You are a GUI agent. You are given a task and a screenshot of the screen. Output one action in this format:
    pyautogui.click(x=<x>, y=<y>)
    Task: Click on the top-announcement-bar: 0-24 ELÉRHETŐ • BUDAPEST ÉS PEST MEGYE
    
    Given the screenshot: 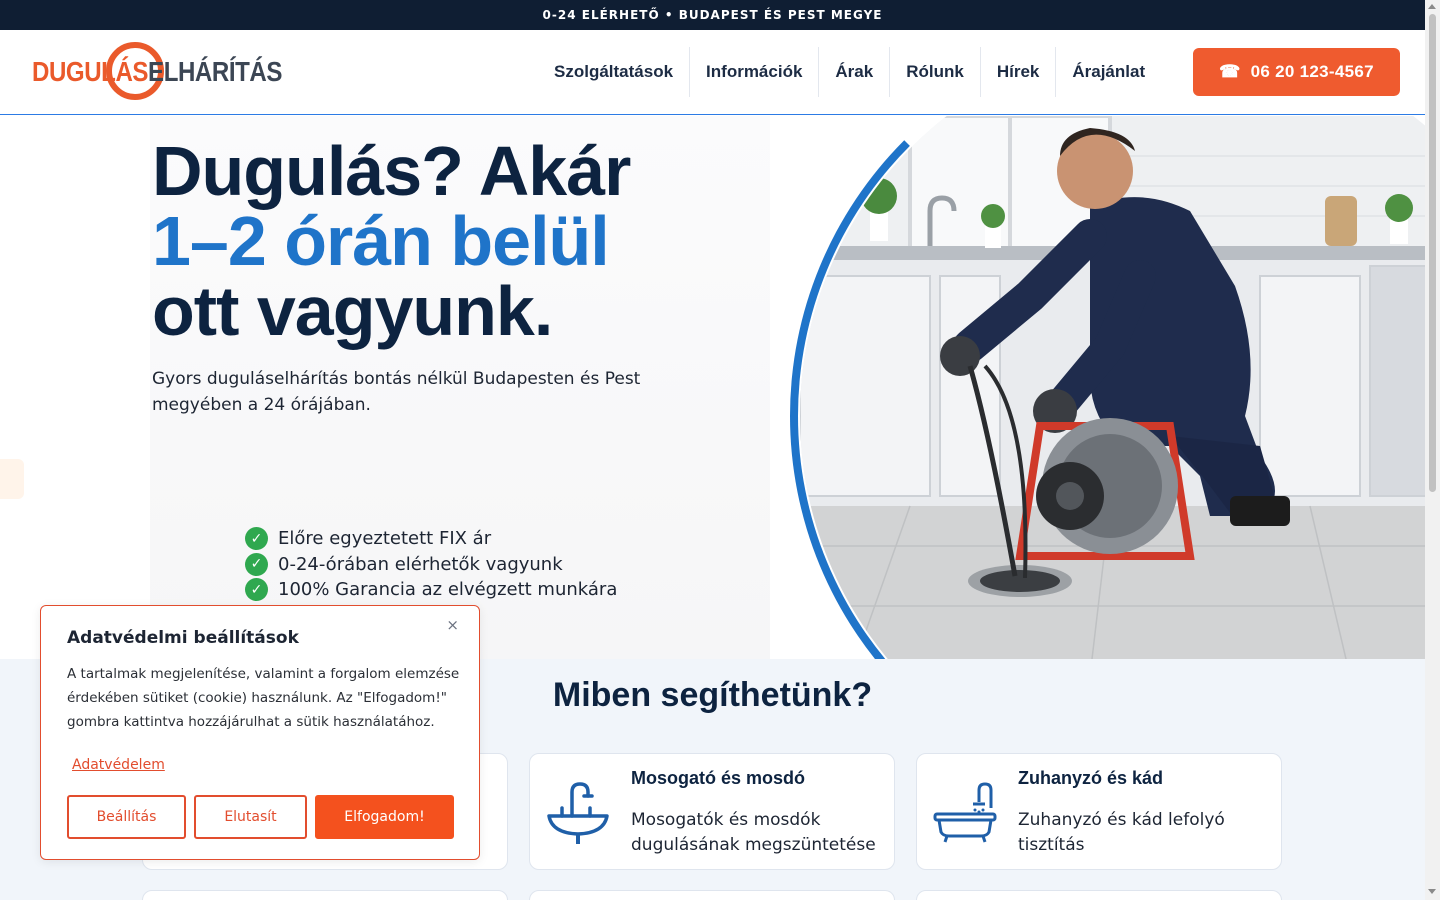 What is the action you would take?
    pyautogui.click(x=712, y=15)
    